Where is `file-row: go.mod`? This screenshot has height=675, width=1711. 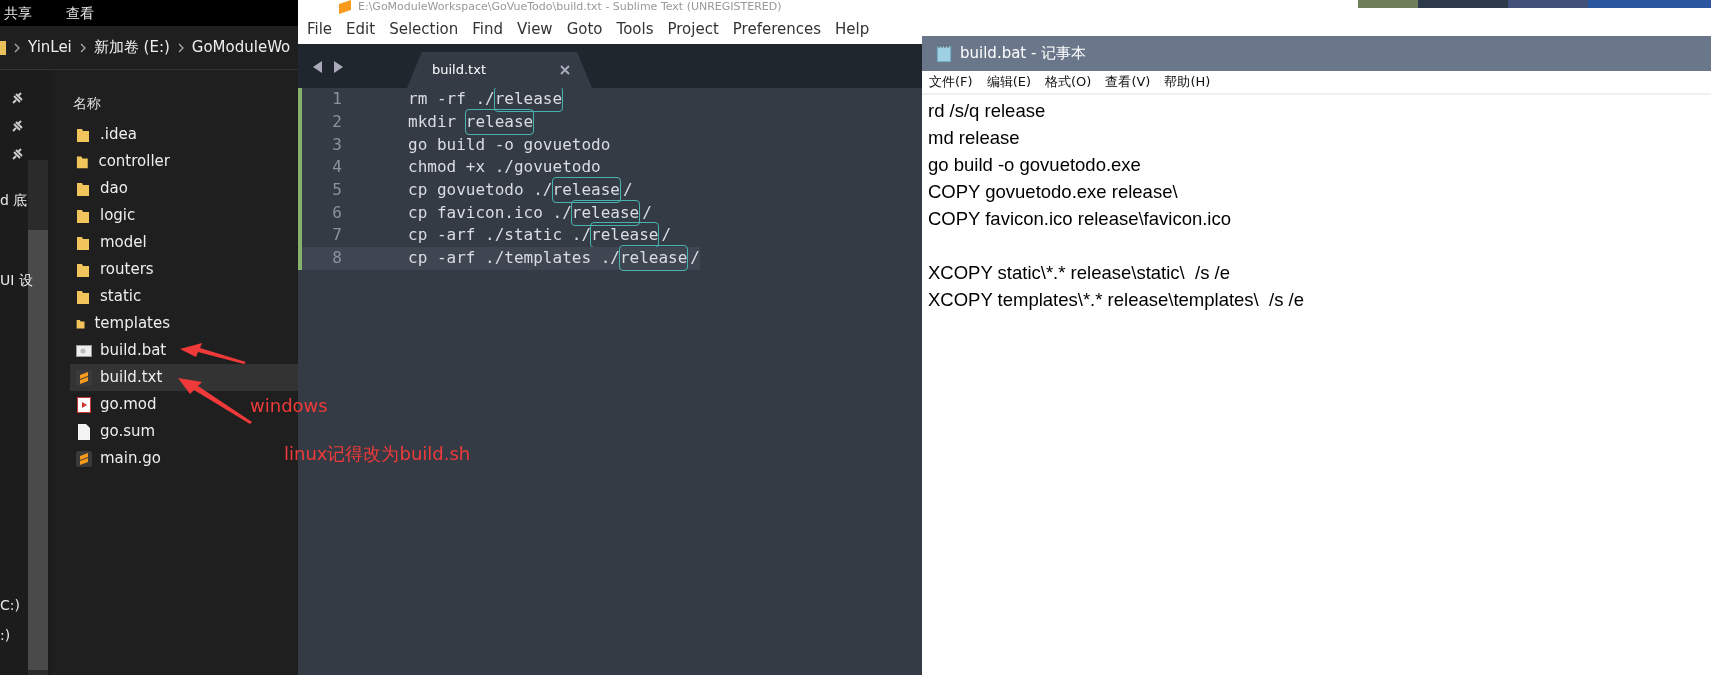
file-row: go.mod is located at coordinates (111, 404).